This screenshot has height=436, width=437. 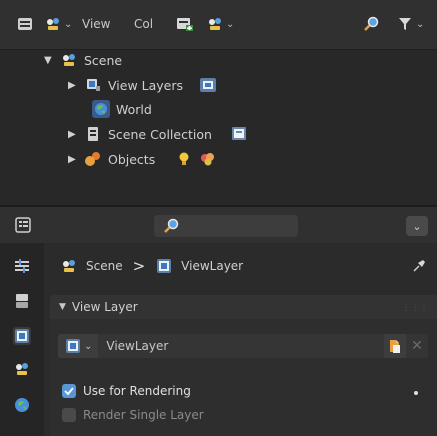 What do you see at coordinates (69, 415) in the screenshot?
I see `render-single-layer-checkbox` at bounding box center [69, 415].